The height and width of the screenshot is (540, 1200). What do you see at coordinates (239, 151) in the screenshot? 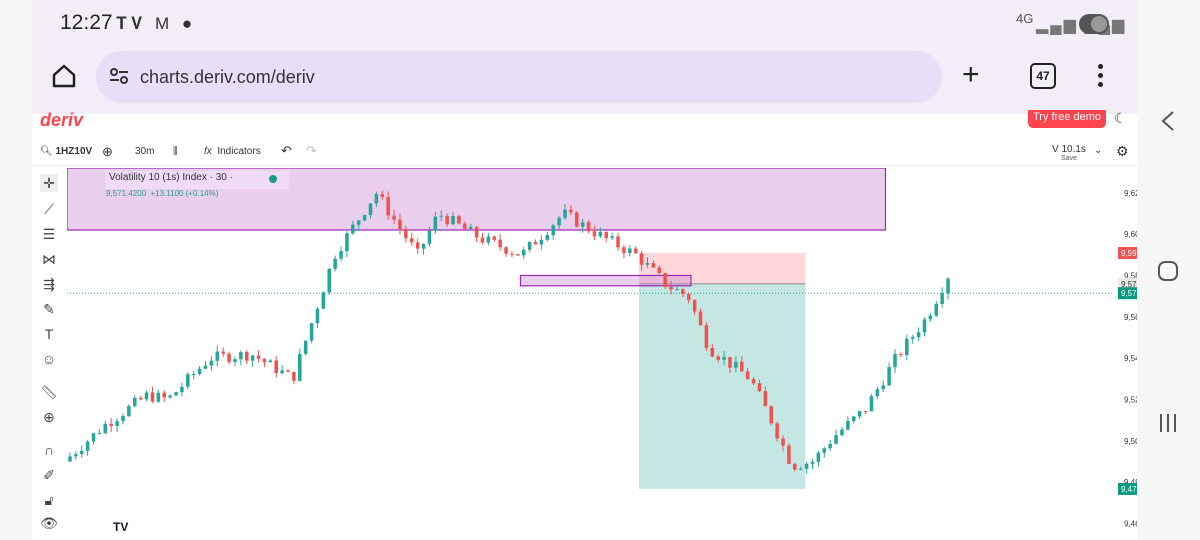
I see `indicators-label: Indicators` at bounding box center [239, 151].